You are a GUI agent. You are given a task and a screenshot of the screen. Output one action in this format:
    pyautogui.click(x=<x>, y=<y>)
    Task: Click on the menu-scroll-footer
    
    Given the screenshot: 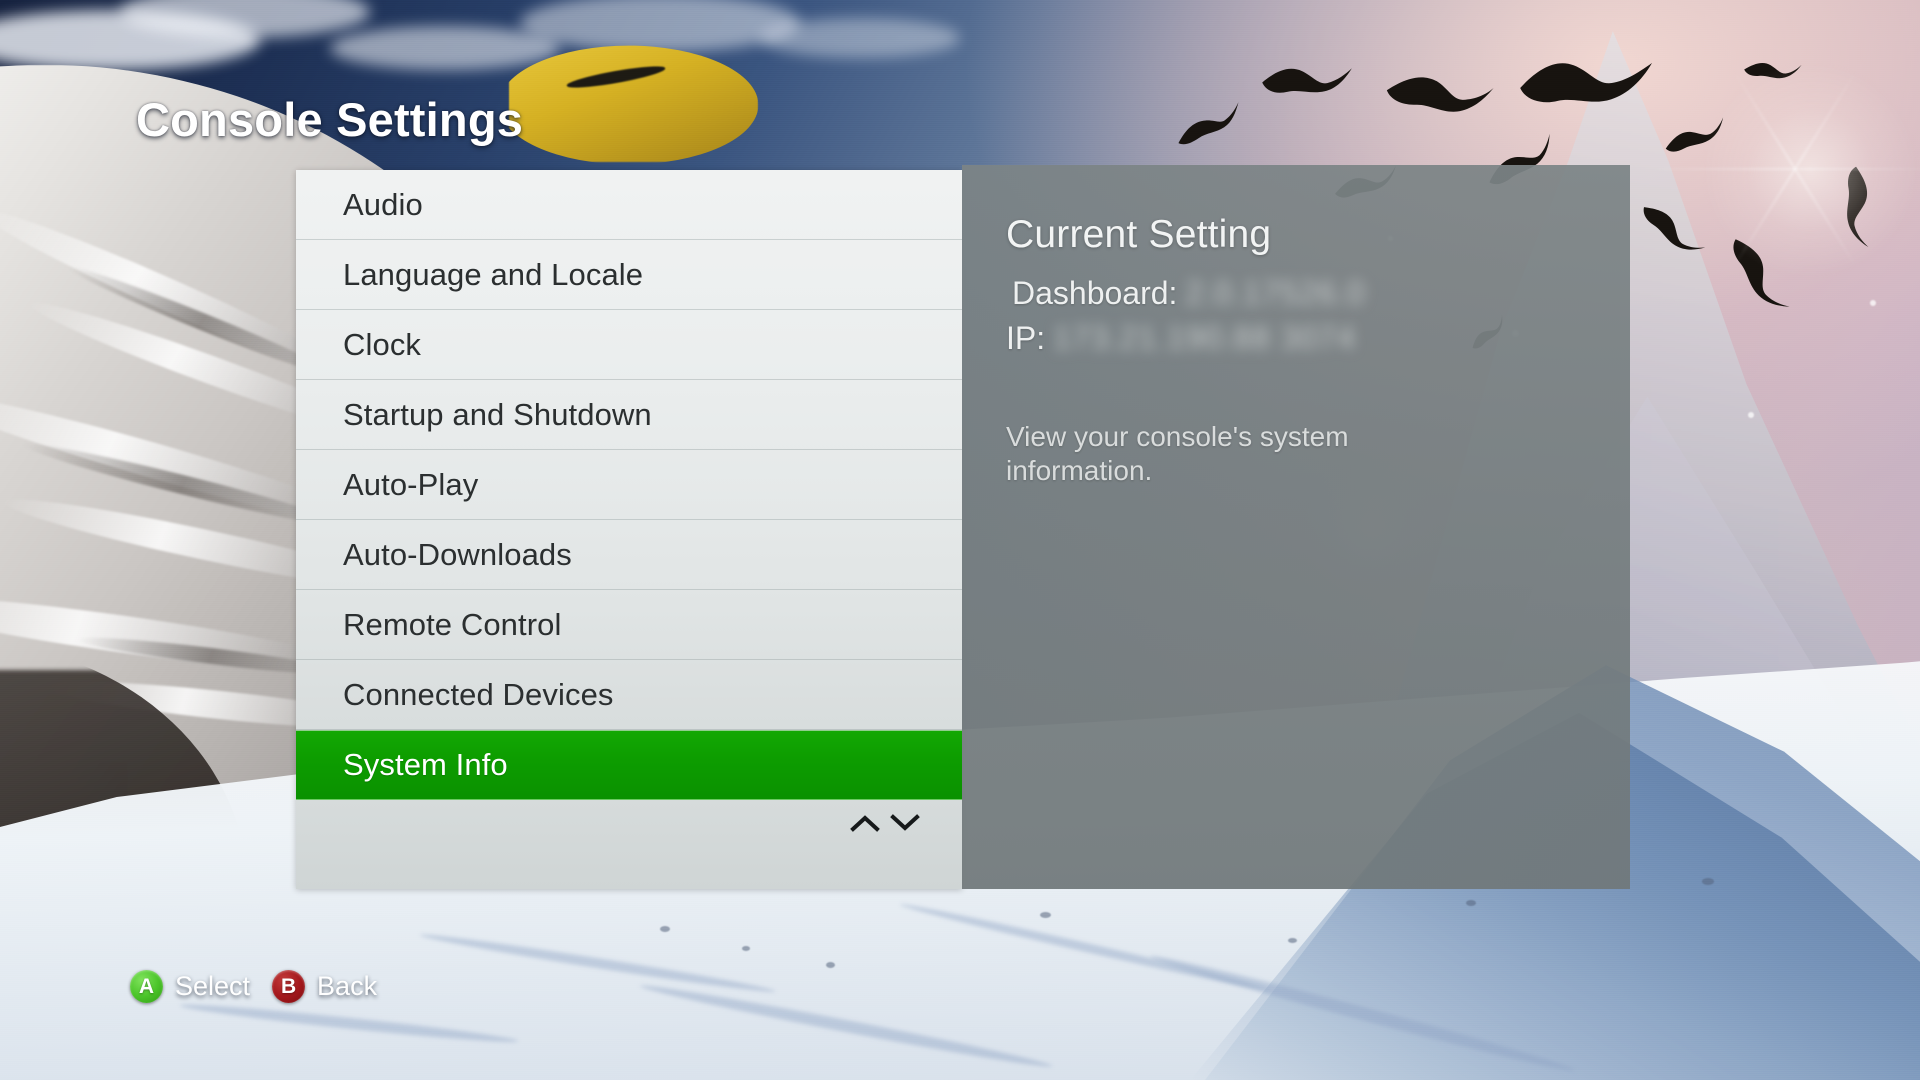 What is the action you would take?
    pyautogui.click(x=629, y=844)
    